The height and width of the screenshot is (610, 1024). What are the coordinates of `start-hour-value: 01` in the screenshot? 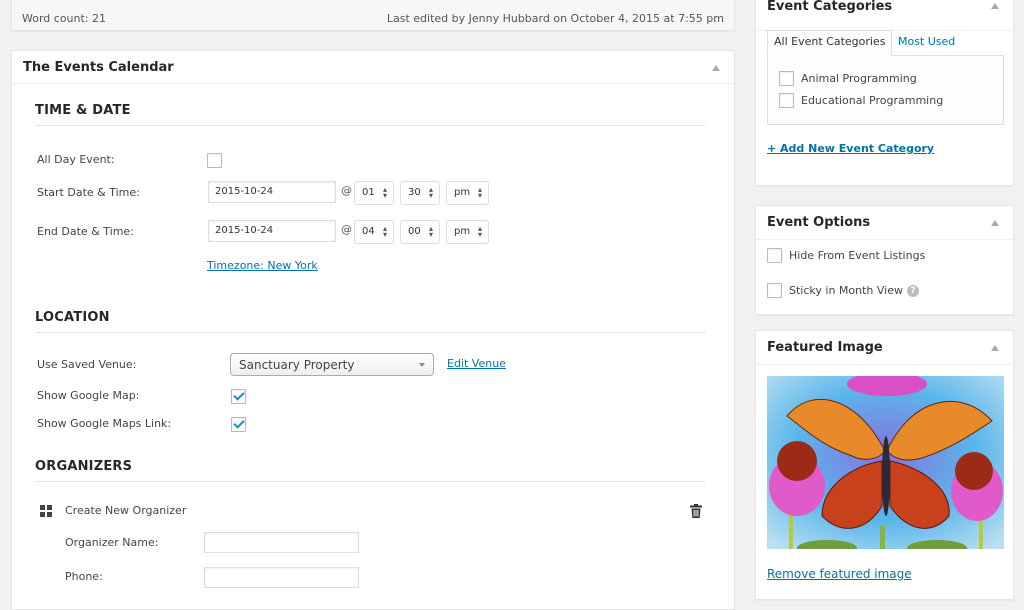 It's located at (368, 192).